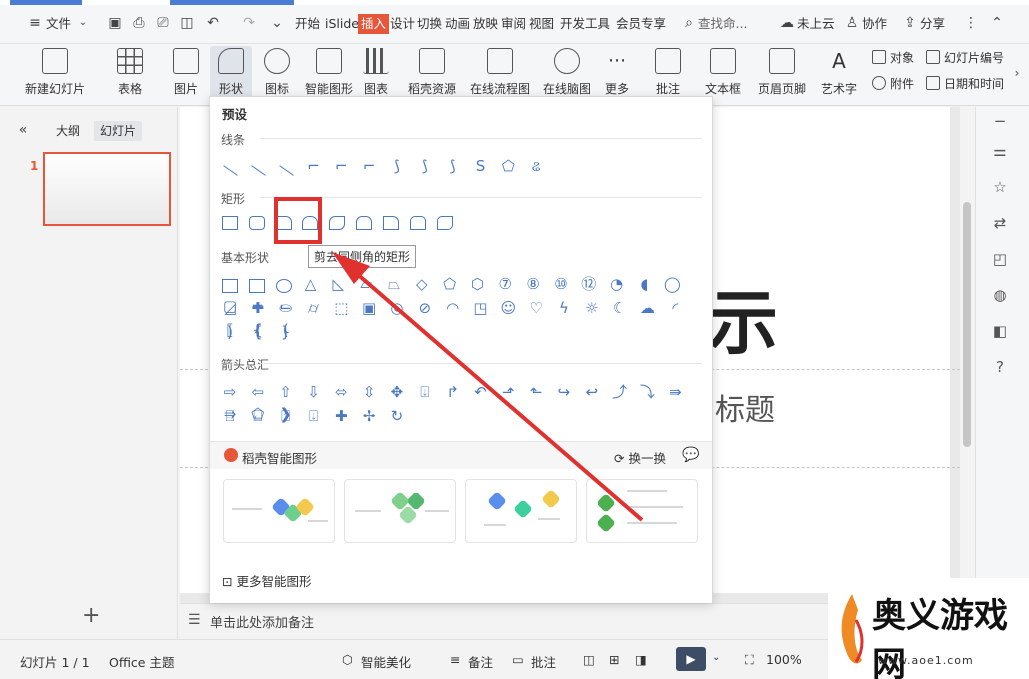  Describe the element at coordinates (139, 23) in the screenshot. I see `export-pdf-icon: ⎙` at that location.